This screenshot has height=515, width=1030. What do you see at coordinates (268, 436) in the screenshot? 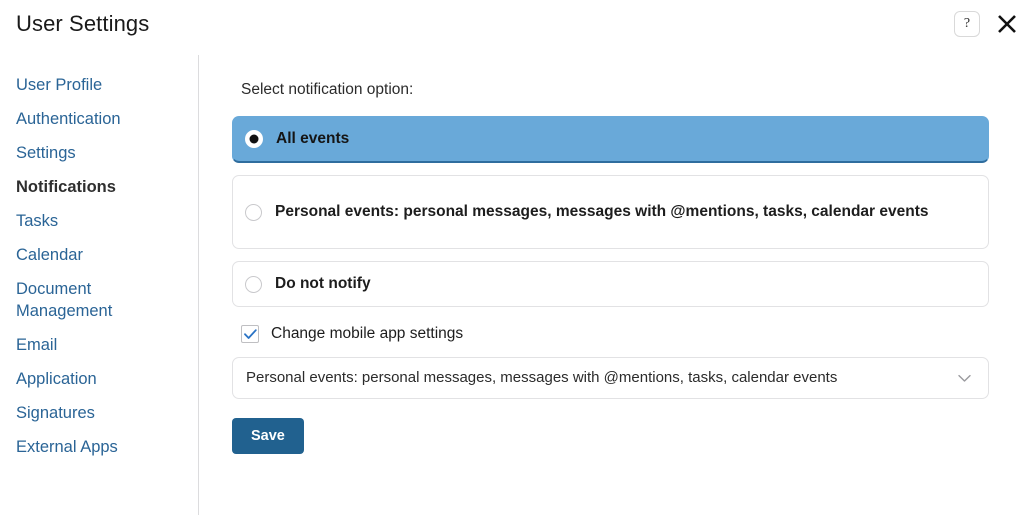
I see `save-button: Save` at bounding box center [268, 436].